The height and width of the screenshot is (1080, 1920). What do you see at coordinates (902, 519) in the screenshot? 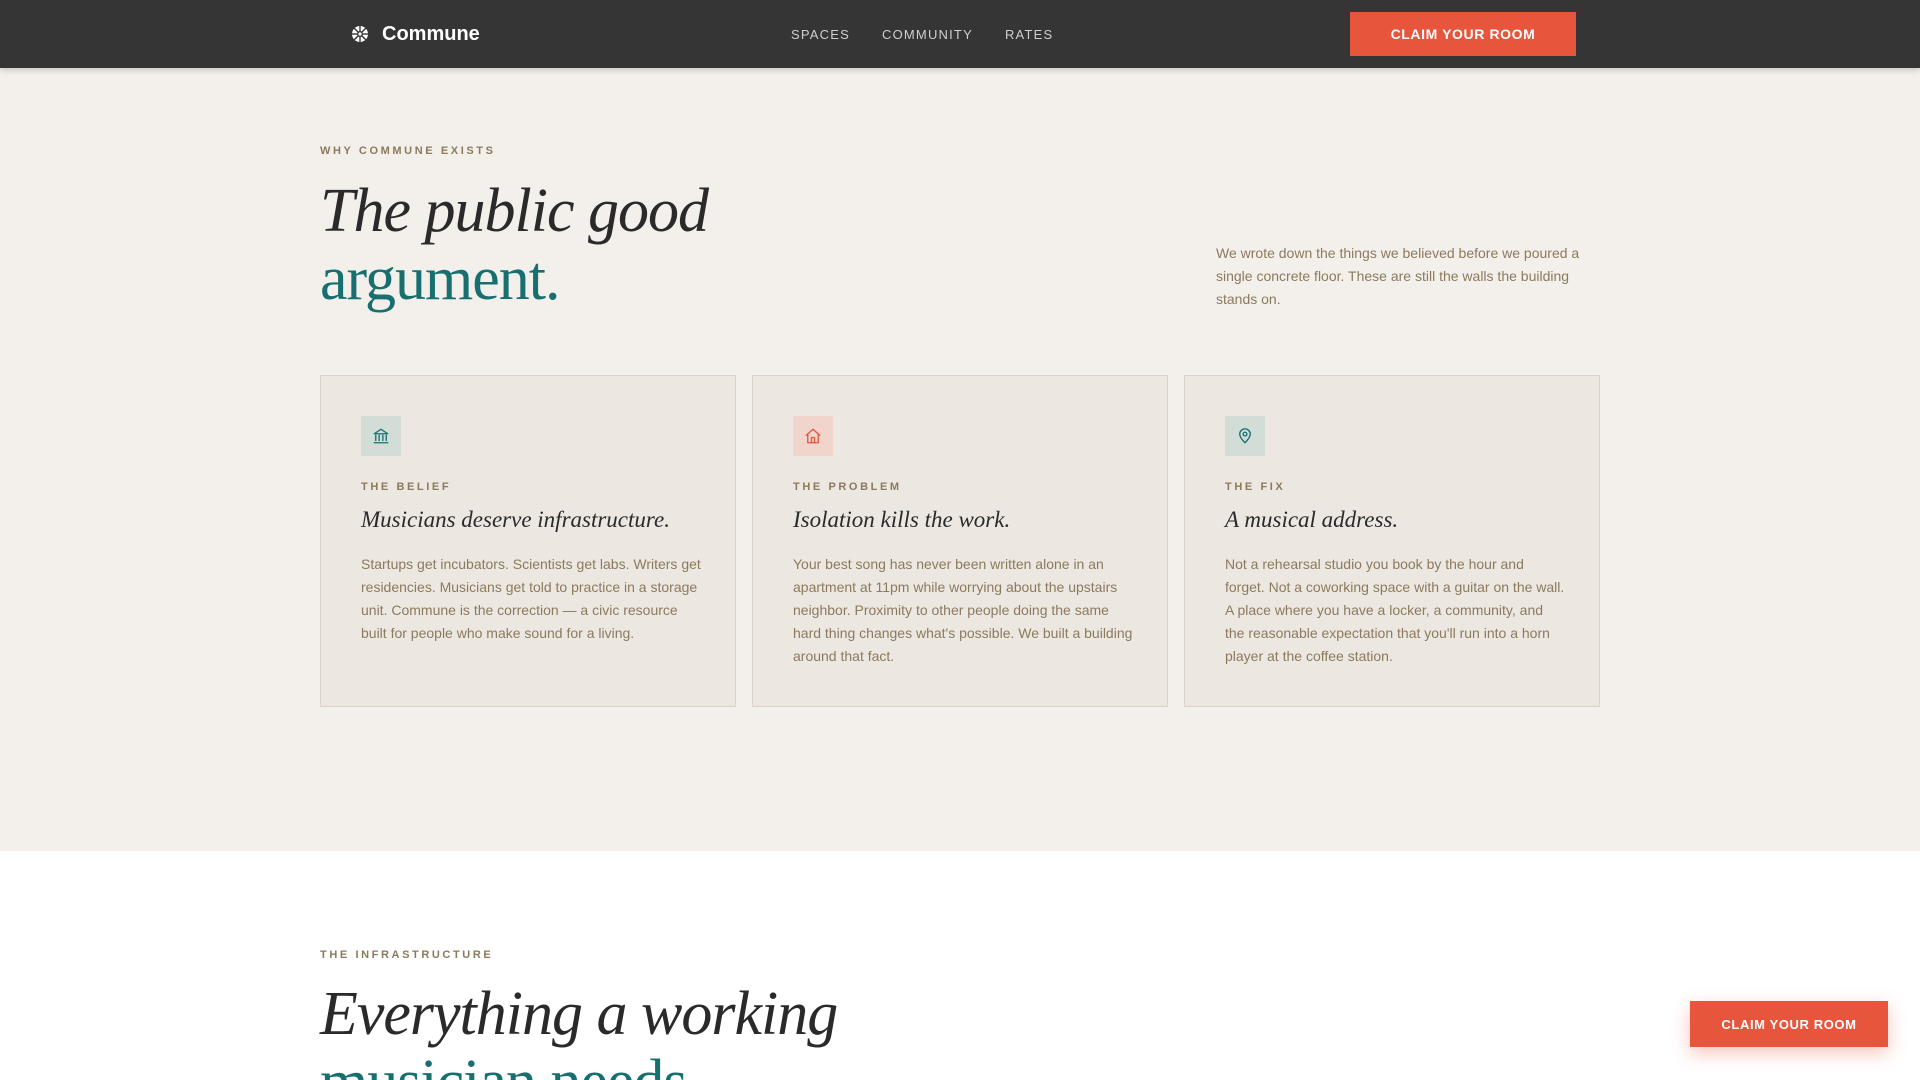
I see `card-title: Isolation kills the work.` at bounding box center [902, 519].